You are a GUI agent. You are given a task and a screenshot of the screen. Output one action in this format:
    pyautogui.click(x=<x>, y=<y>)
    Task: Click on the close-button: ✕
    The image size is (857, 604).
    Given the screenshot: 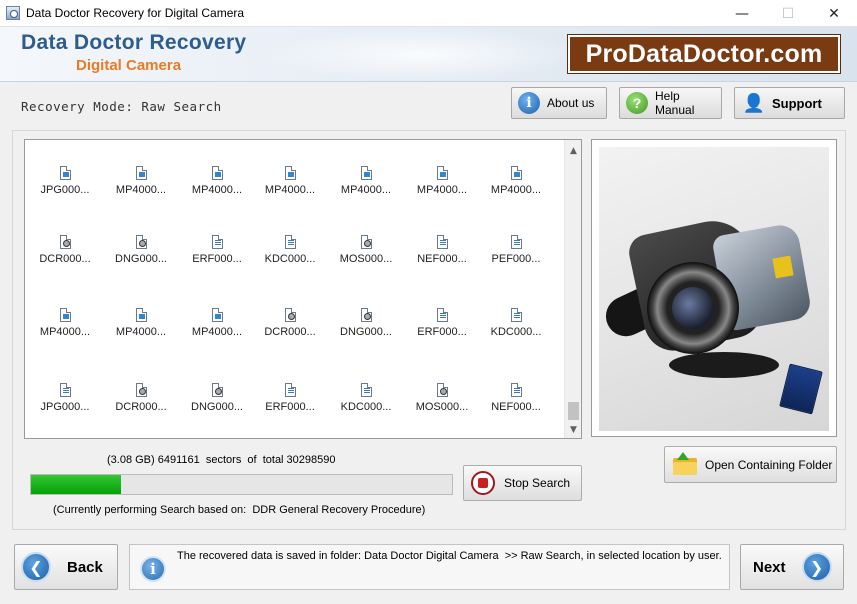 What is the action you would take?
    pyautogui.click(x=834, y=13)
    